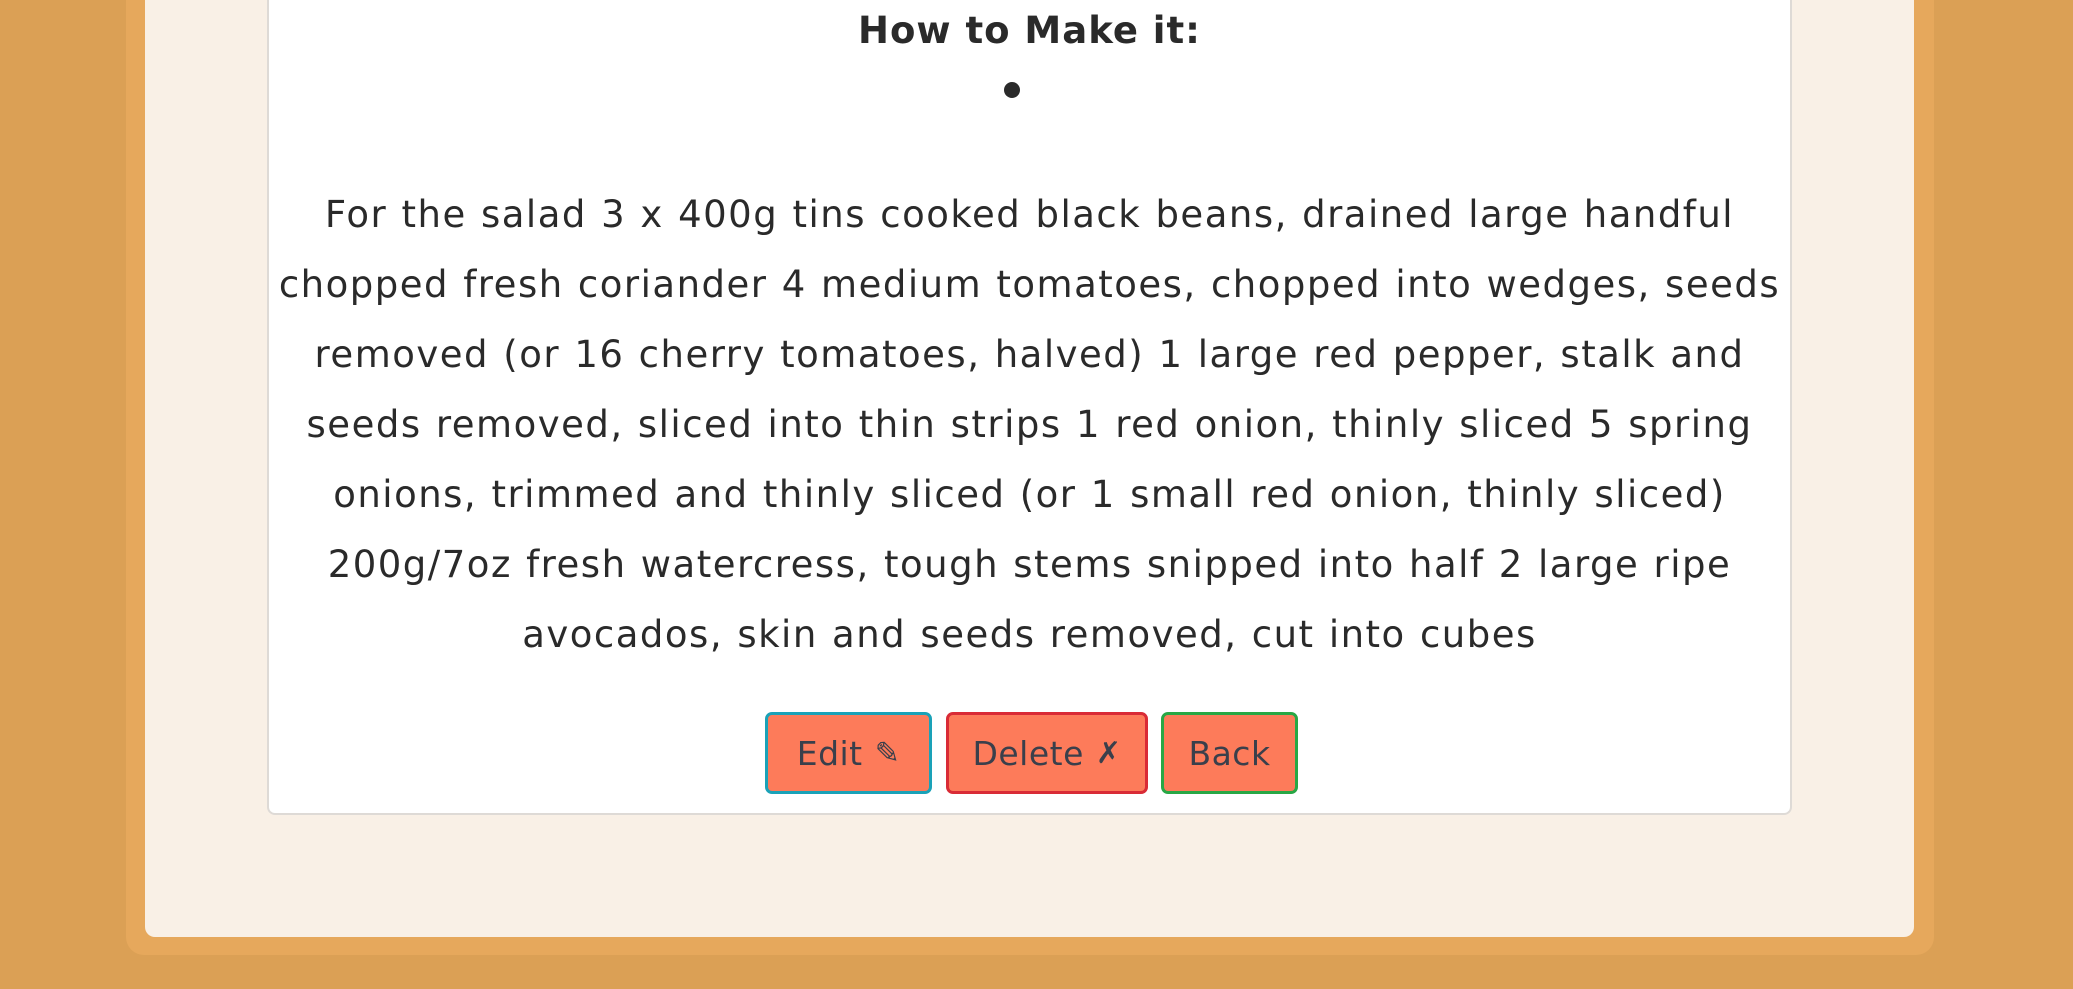 Image resolution: width=2073 pixels, height=989 pixels. I want to click on action-buttons: Edit ✎ Delete ✗ Back, so click(1029, 753).